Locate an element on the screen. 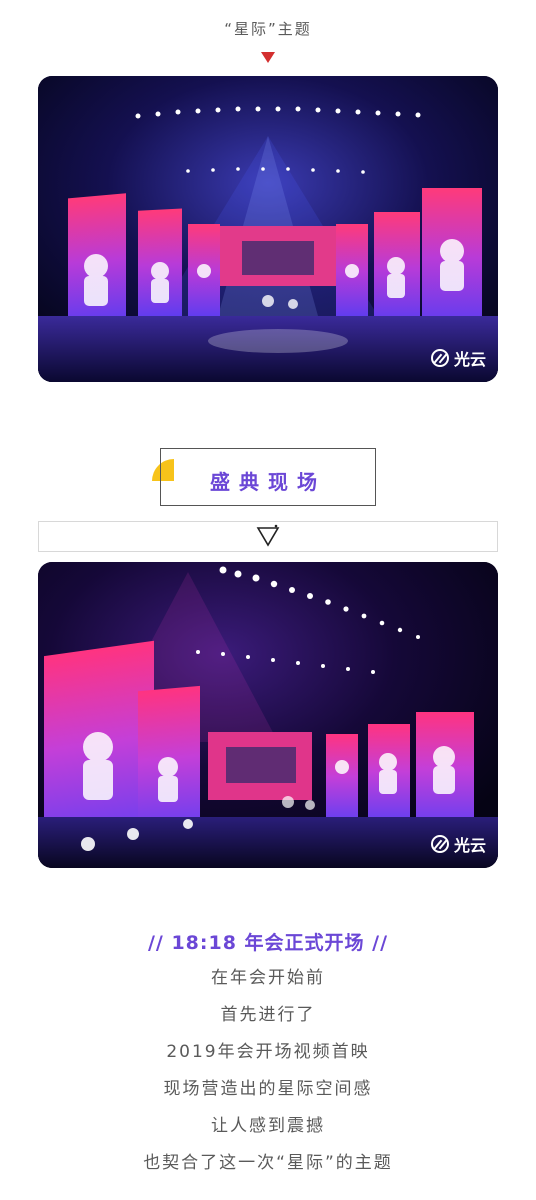 The width and height of the screenshot is (536, 1200). body-line: 2019年会开场视频首映 is located at coordinates (268, 1052).